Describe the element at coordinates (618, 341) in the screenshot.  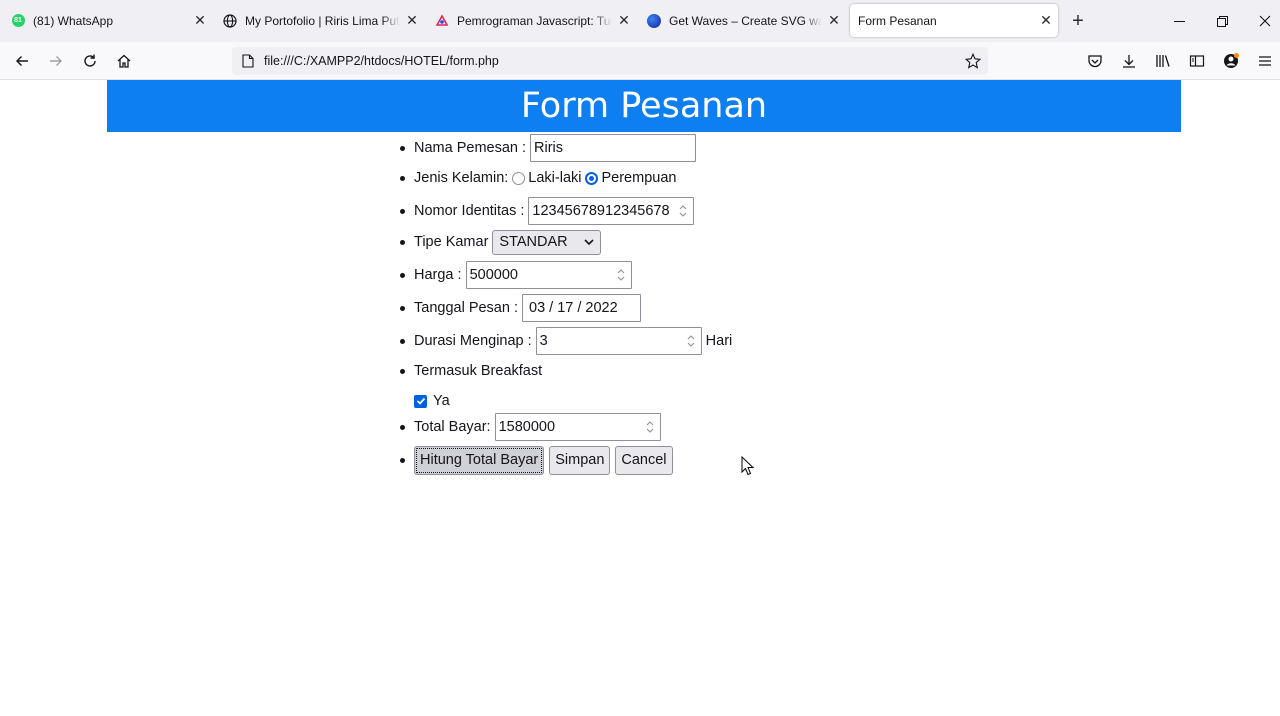
I see `durasi-input: 3` at that location.